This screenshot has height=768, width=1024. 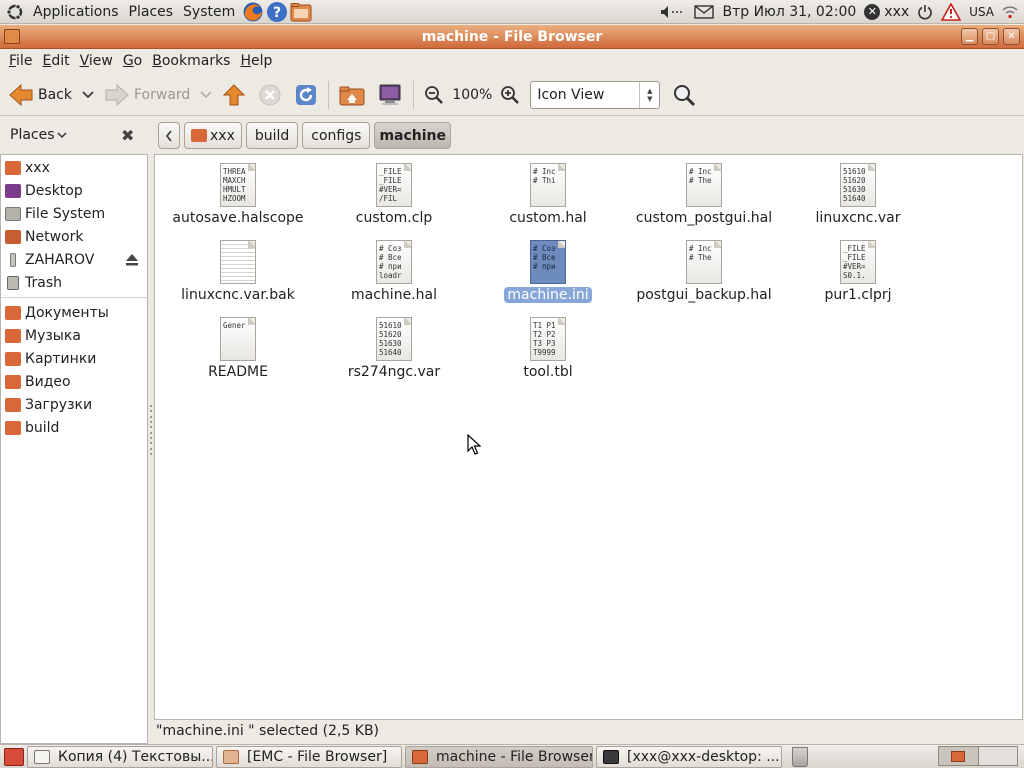 What do you see at coordinates (981, 12) in the screenshot?
I see `keyboard-layout-indicator: USA` at bounding box center [981, 12].